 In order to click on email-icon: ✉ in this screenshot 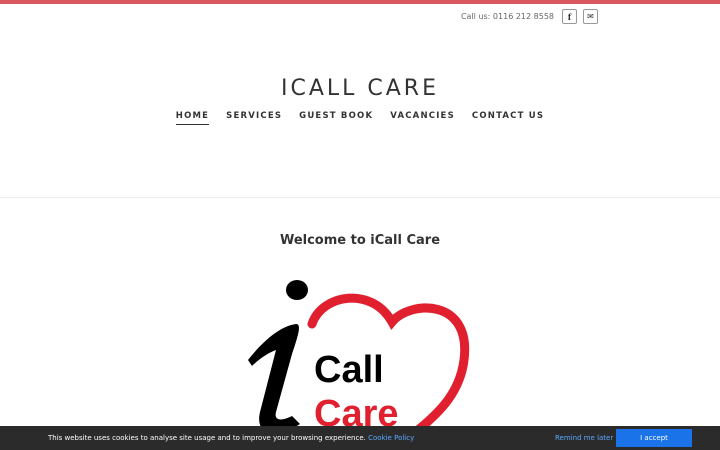, I will do `click(590, 16)`.